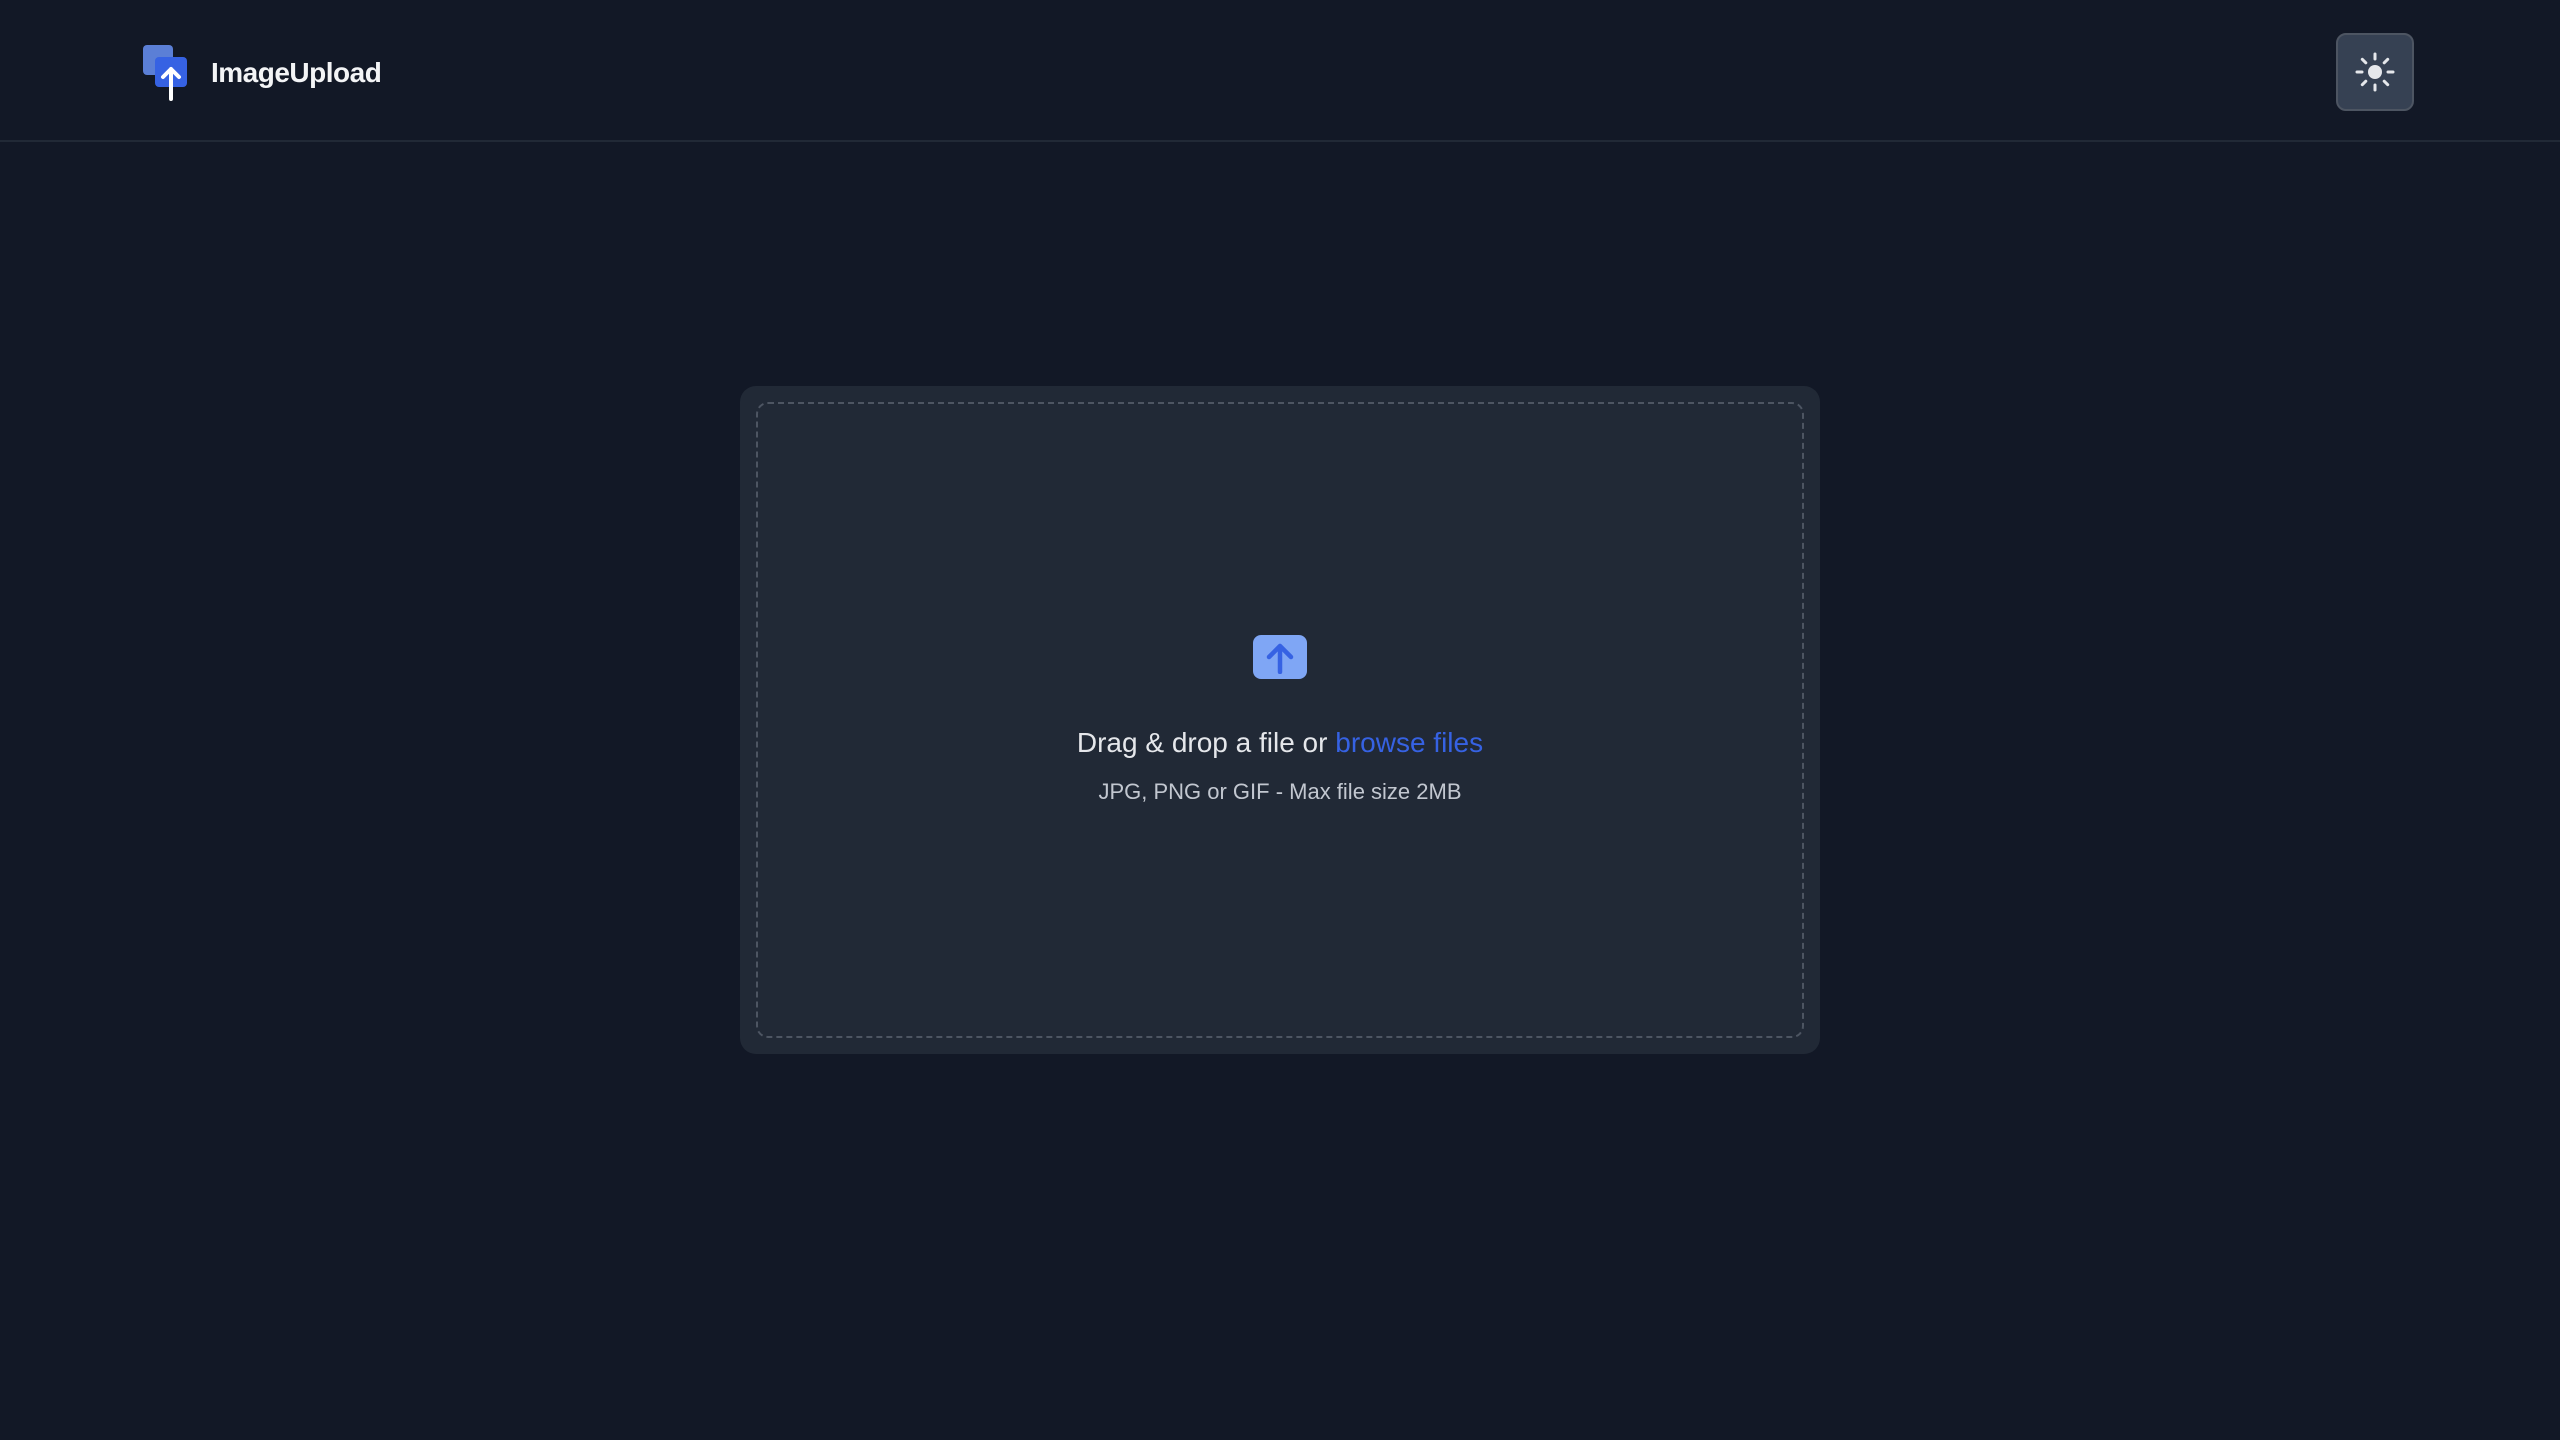 The height and width of the screenshot is (1440, 2560). Describe the element at coordinates (1280, 657) in the screenshot. I see `upload-arrow-icon` at that location.